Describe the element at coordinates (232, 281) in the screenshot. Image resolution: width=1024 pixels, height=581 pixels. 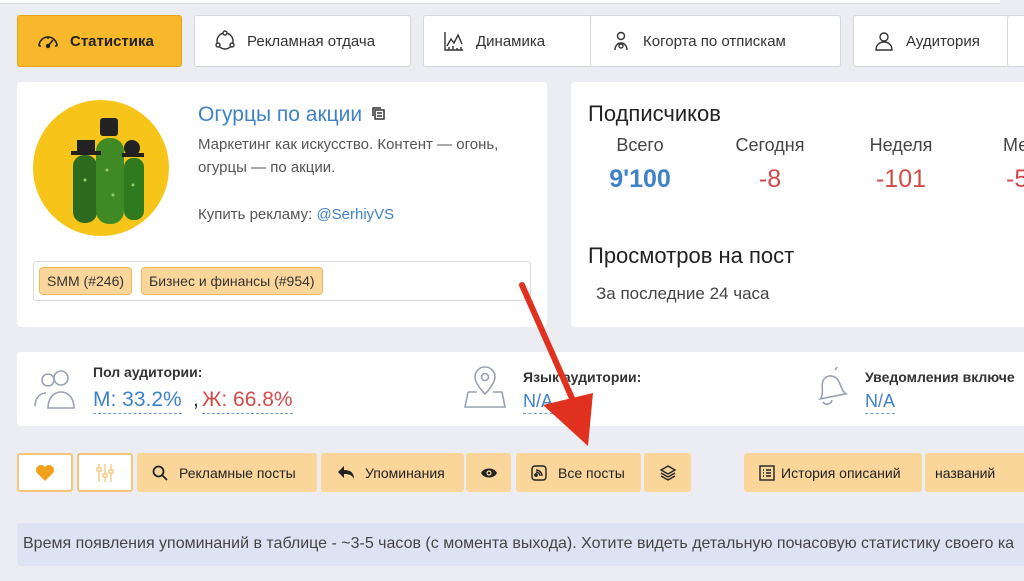
I see `category-badge: Бизнес и финансы (#954)` at that location.